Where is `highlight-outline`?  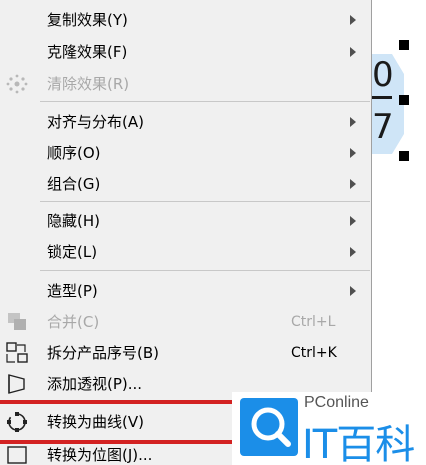 highlight-outline is located at coordinates (120, 422).